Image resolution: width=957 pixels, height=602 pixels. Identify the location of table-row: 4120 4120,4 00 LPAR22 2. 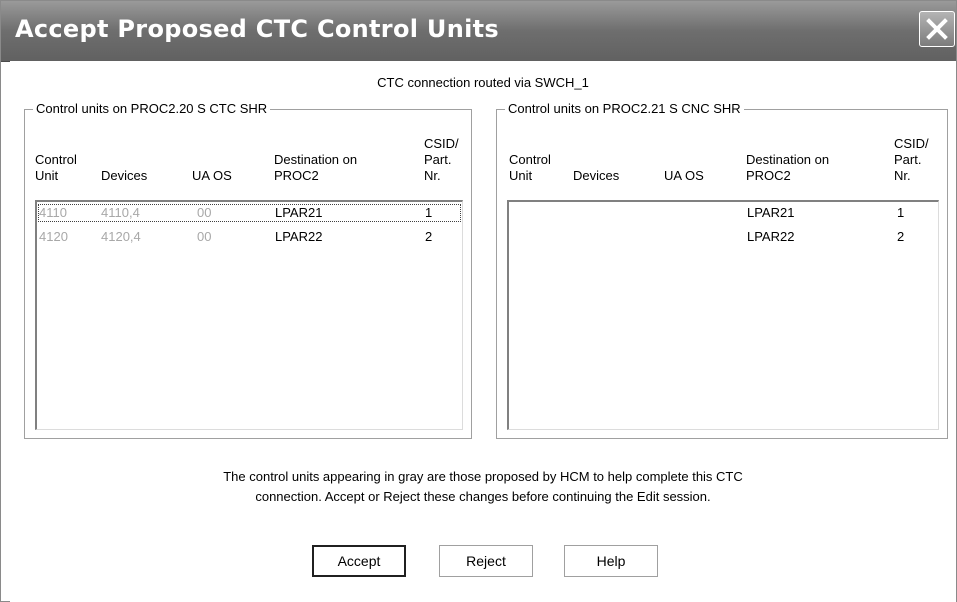
(249, 237).